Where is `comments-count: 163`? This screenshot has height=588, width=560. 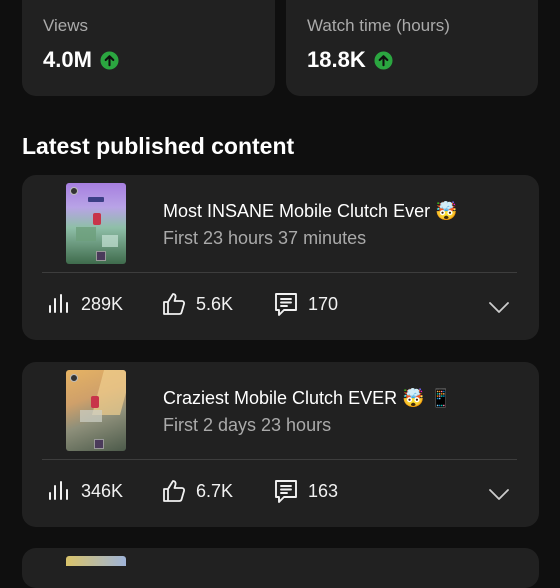 comments-count: 163 is located at coordinates (323, 490).